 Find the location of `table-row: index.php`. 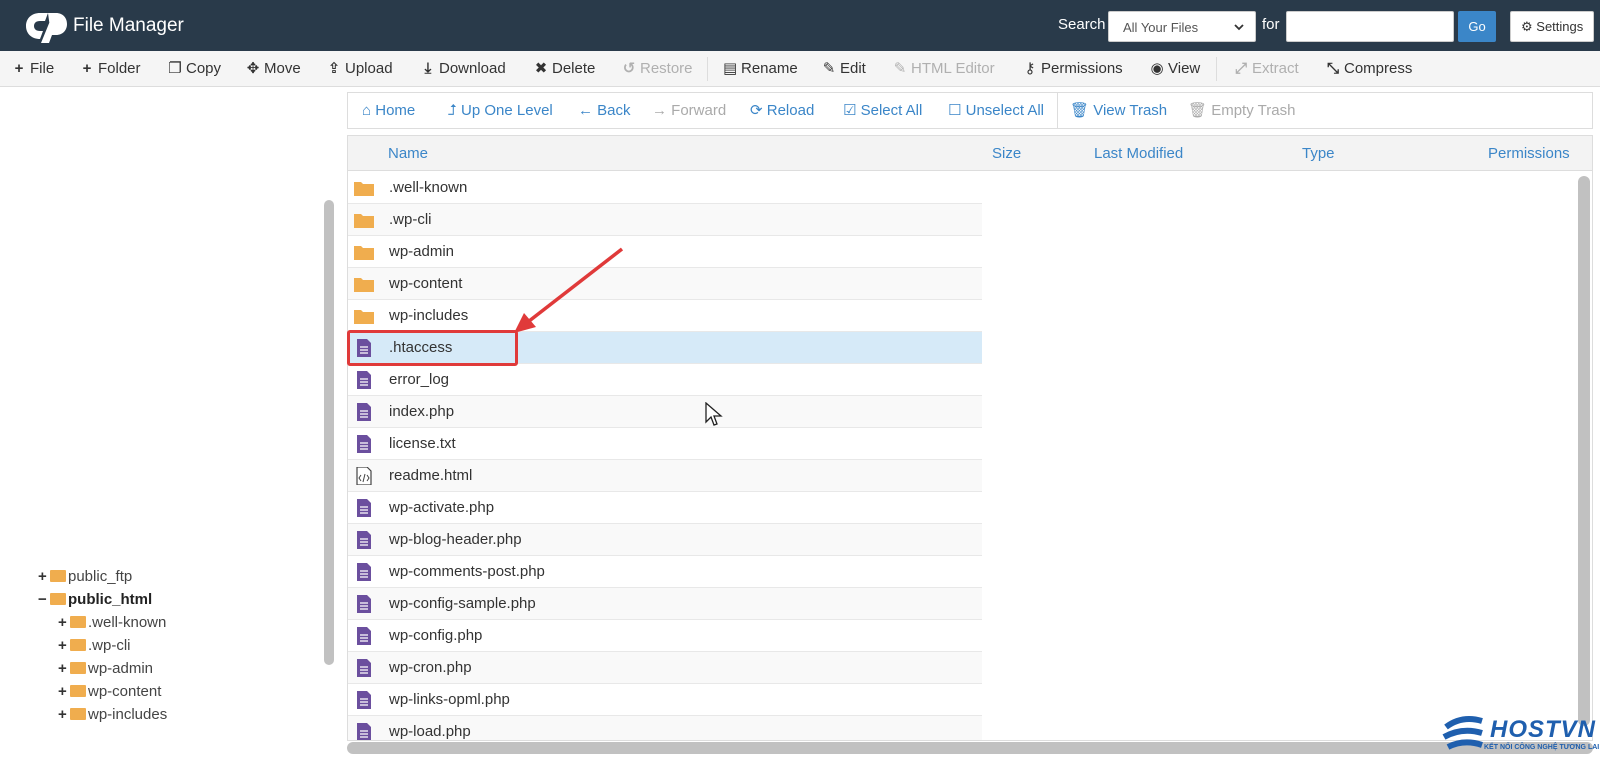

table-row: index.php is located at coordinates (665, 412).